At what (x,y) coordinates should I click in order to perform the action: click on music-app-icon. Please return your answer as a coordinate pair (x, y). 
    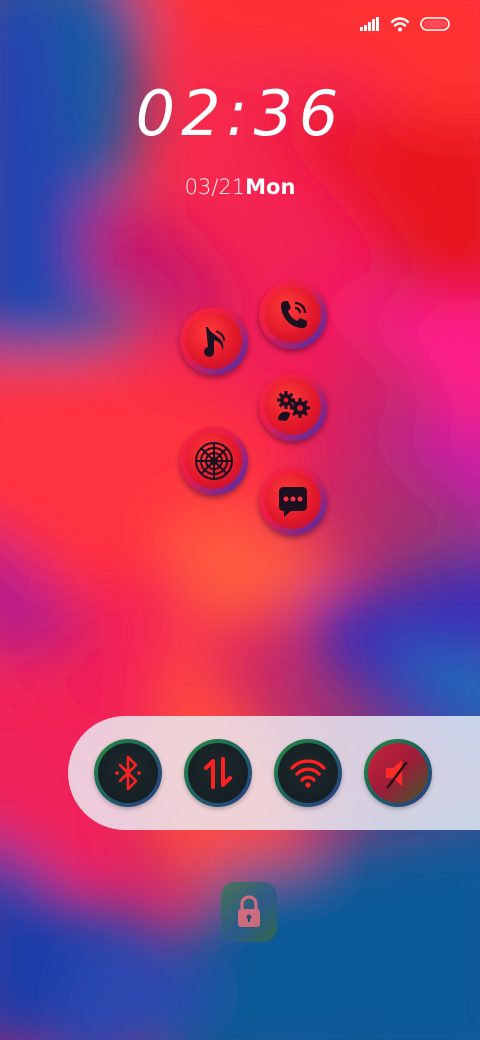
    Looking at the image, I should click on (214, 341).